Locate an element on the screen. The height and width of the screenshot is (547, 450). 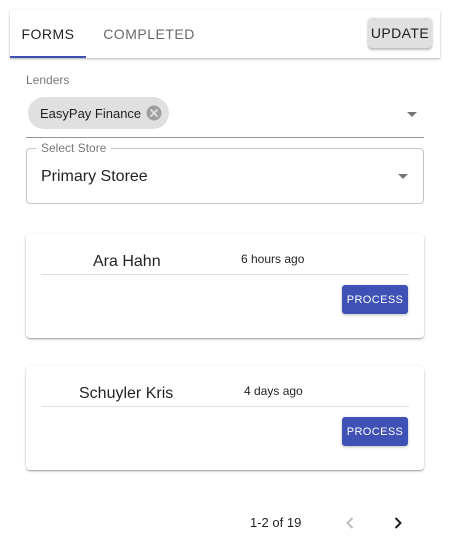
lenders-label: Lenders is located at coordinates (48, 80).